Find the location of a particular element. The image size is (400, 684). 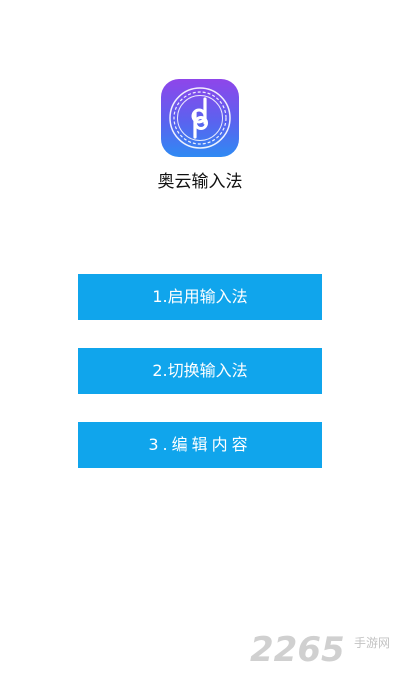

app-name-label: 奥云输入法 is located at coordinates (200, 182).